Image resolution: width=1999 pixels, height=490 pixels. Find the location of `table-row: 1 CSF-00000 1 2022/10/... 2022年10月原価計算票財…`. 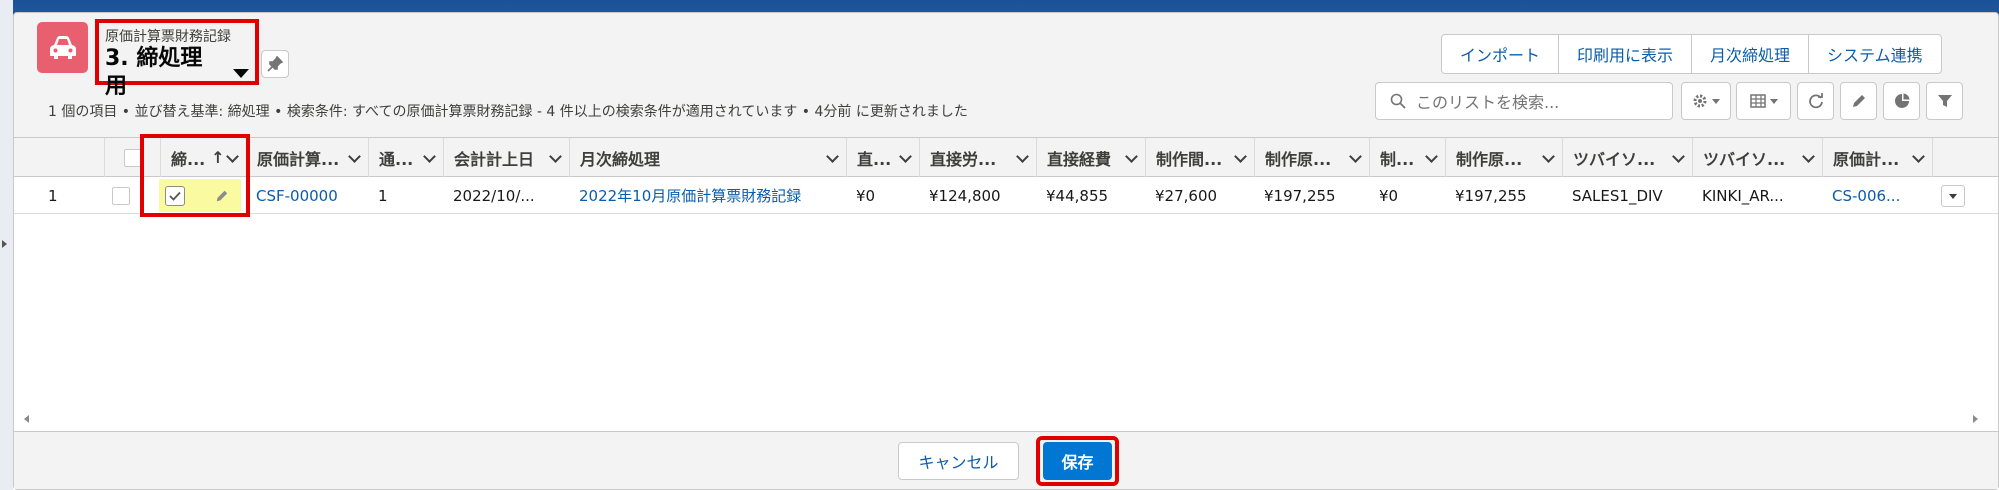

table-row: 1 CSF-00000 1 2022/10/... 2022年10月原価計算票財… is located at coordinates (1006, 195).